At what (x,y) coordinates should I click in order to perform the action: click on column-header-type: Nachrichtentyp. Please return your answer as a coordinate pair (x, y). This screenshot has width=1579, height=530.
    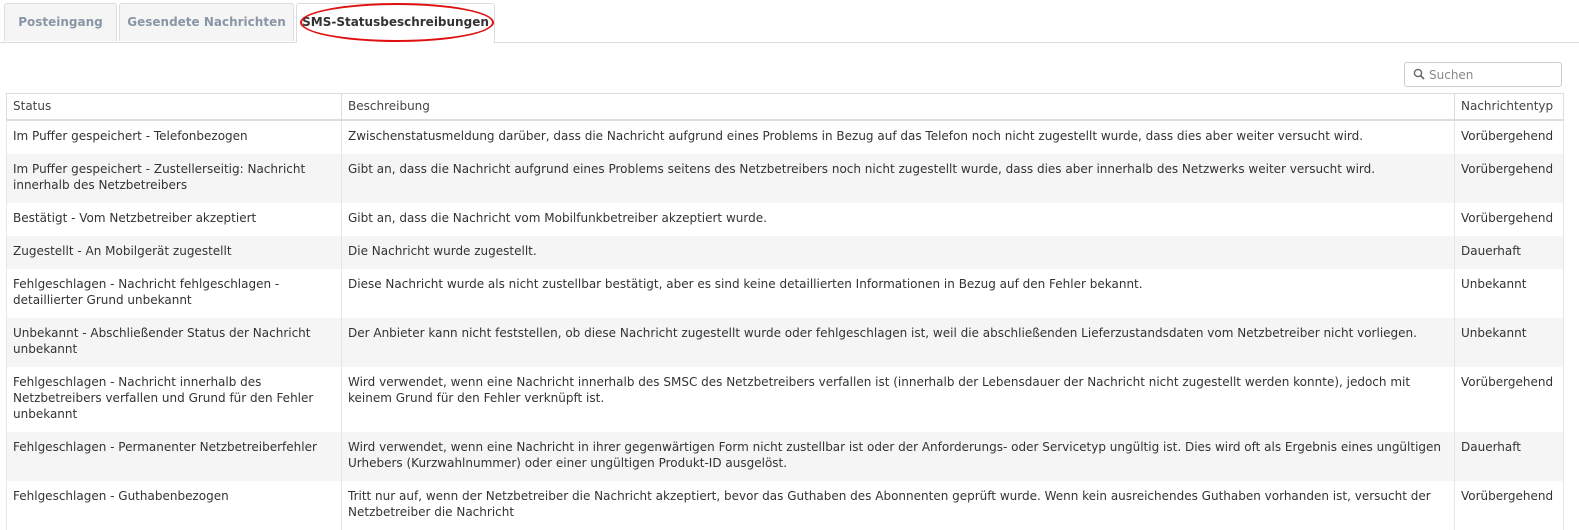
    Looking at the image, I should click on (1509, 107).